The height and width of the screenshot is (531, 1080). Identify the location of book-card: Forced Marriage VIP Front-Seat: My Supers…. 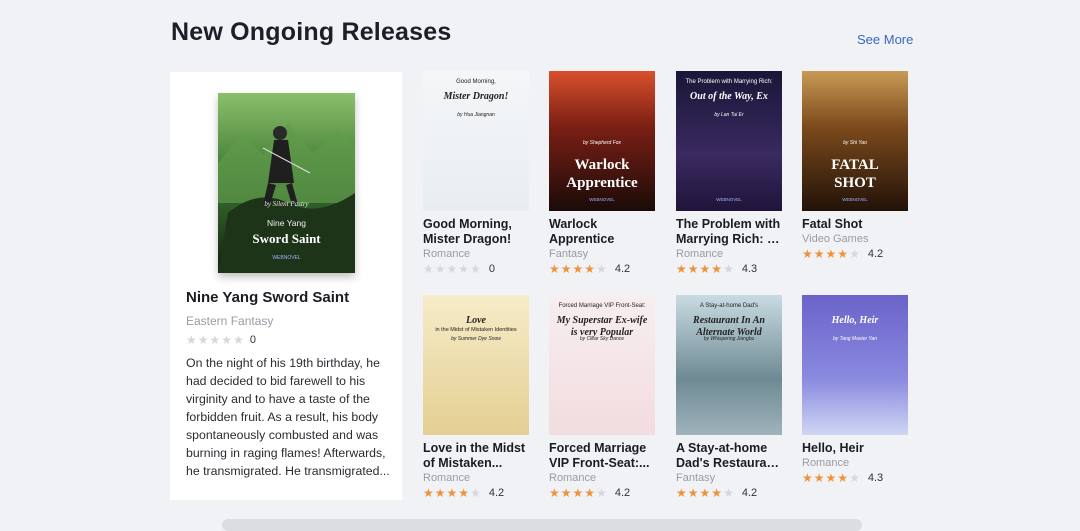
(603, 397).